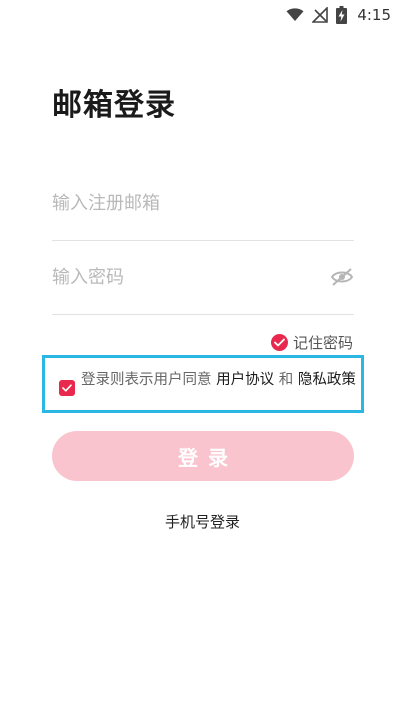 This screenshot has height=720, width=405. I want to click on agreement-checkbox, so click(67, 388).